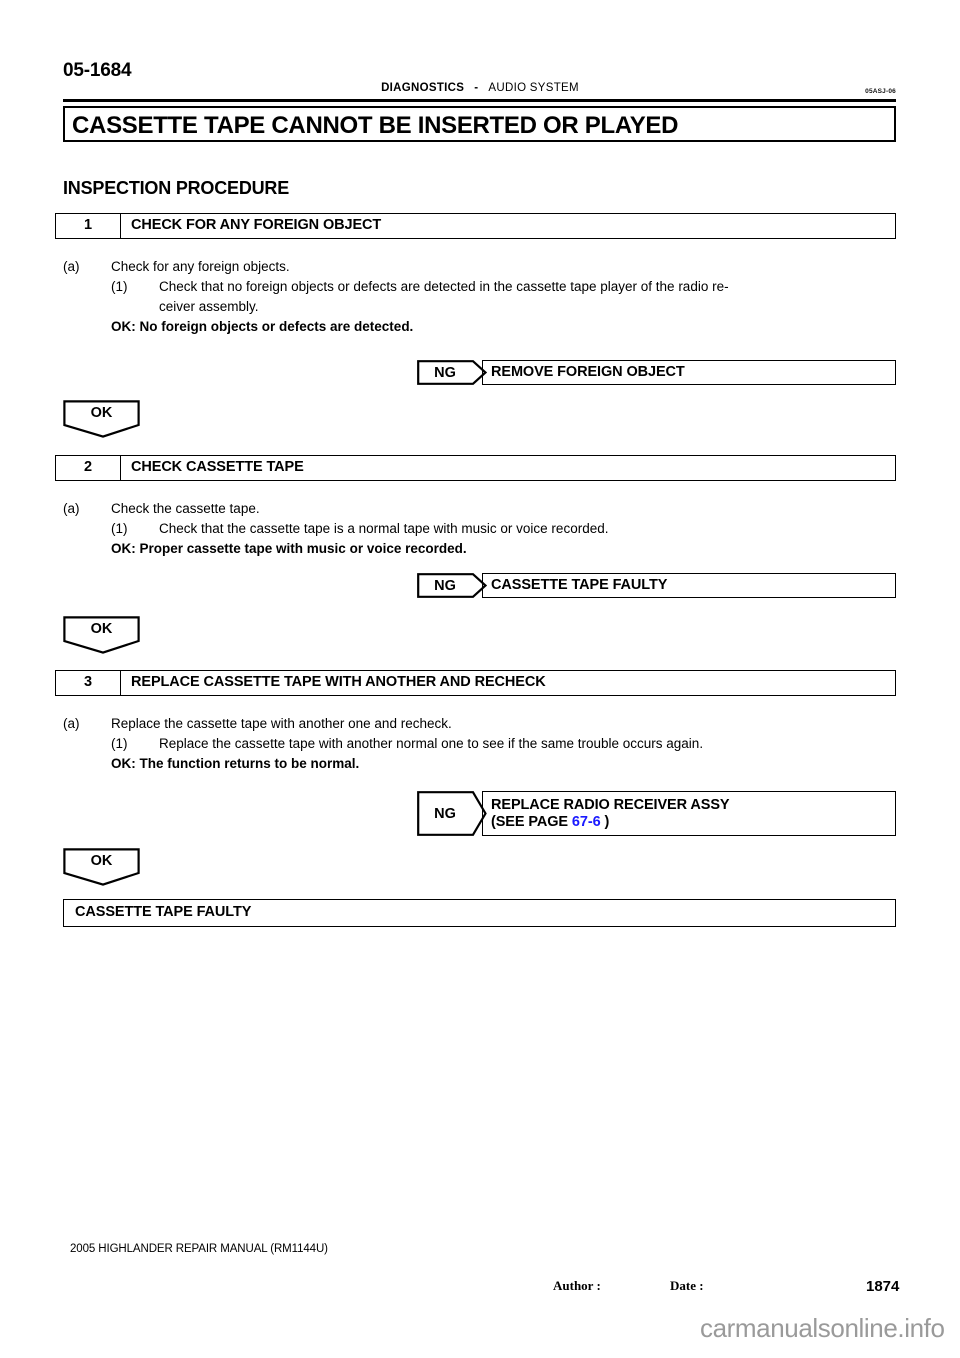 Image resolution: width=960 pixels, height=1358 pixels. What do you see at coordinates (200, 266) in the screenshot?
I see `step-1-item-a-text: Check for any foreign objects.` at bounding box center [200, 266].